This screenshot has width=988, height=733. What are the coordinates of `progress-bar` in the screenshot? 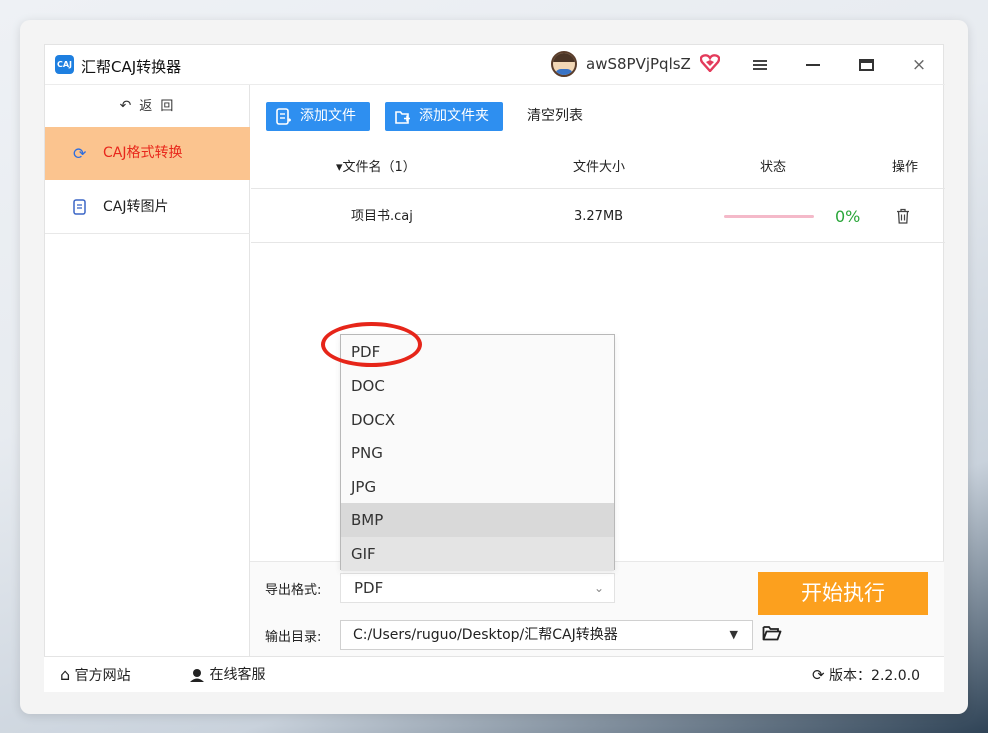 It's located at (769, 216).